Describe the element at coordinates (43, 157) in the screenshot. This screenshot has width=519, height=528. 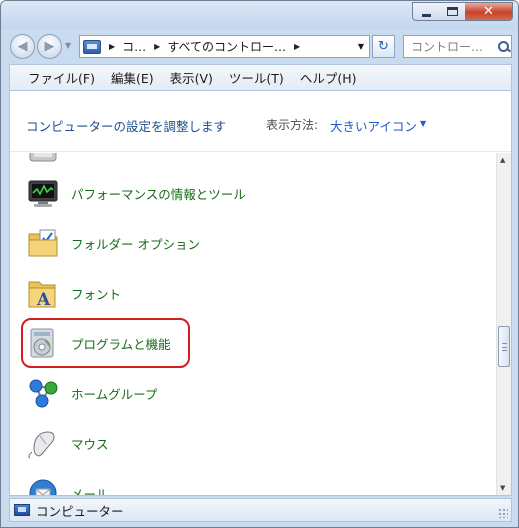
I see `partial-icon` at that location.